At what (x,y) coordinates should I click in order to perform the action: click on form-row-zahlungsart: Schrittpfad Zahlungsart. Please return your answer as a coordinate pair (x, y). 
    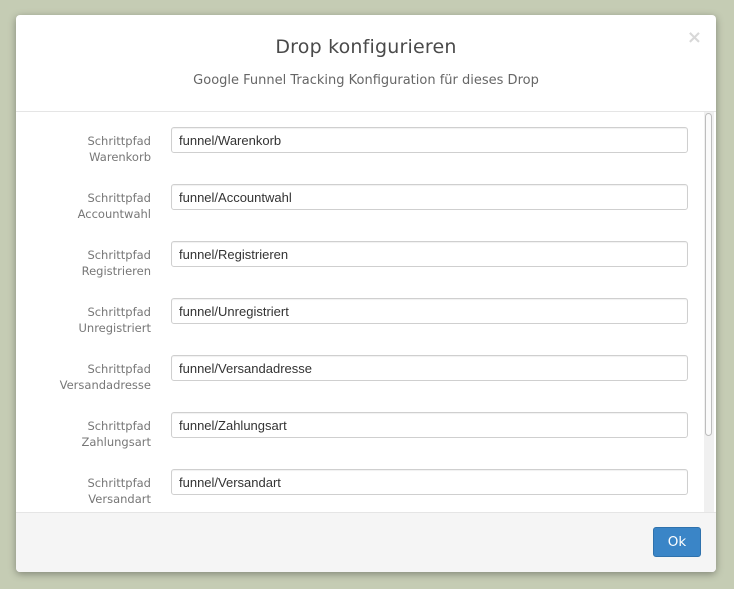
    Looking at the image, I should click on (361, 425).